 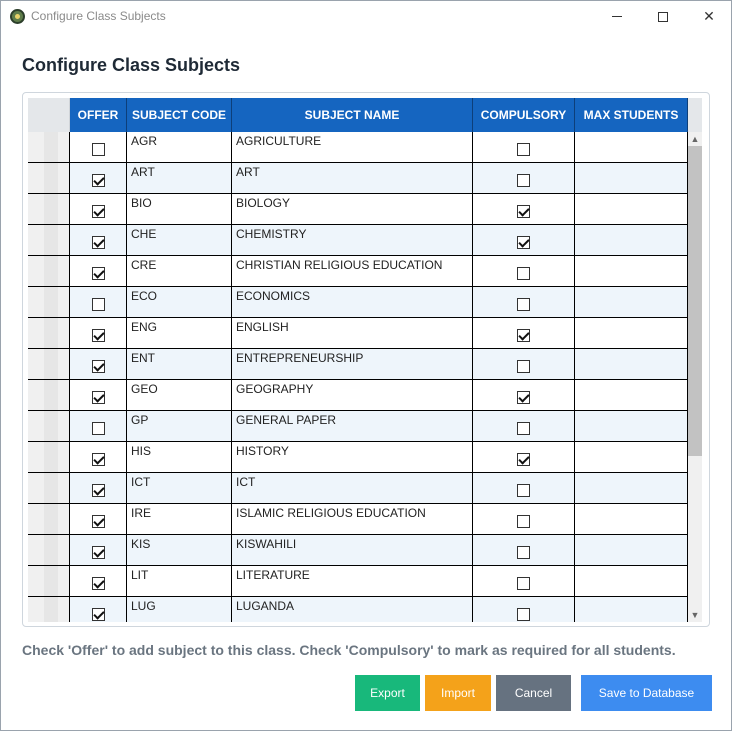 I want to click on table-row: AGR AGRICULTURE, so click(x=358, y=147).